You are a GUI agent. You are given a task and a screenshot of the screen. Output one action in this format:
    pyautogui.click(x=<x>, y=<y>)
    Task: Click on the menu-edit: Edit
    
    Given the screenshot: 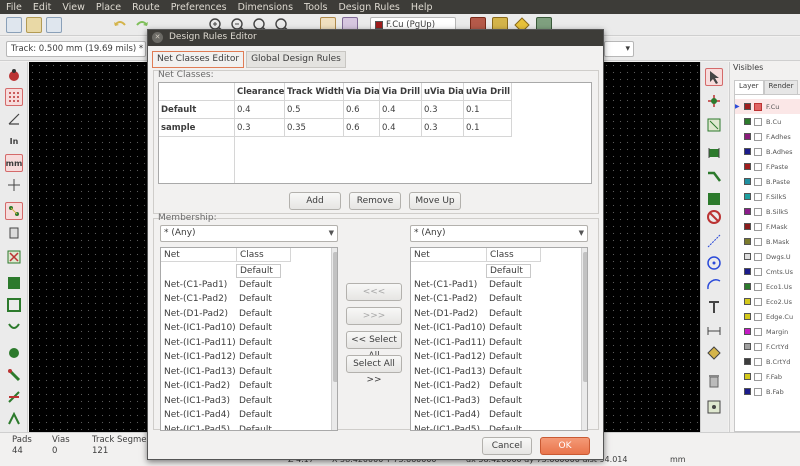 What is the action you would take?
    pyautogui.click(x=42, y=7)
    